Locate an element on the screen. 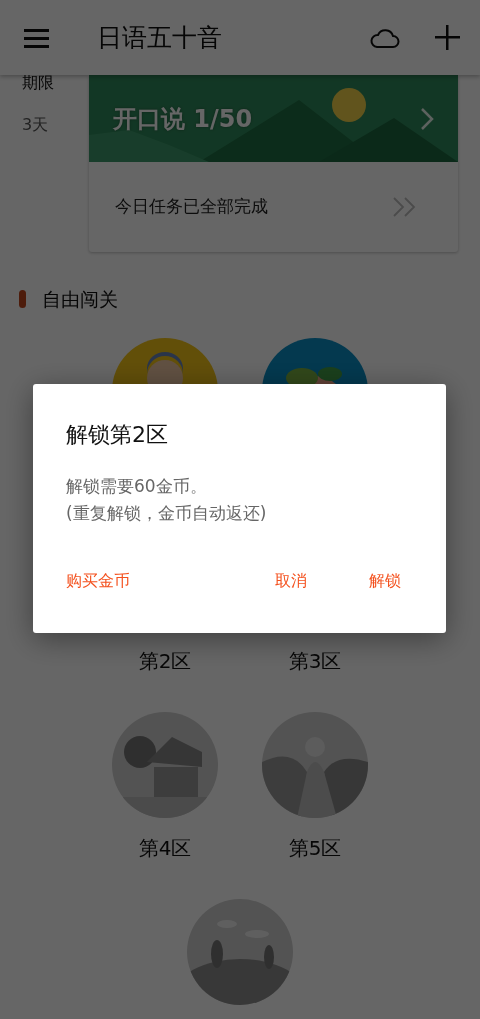 This screenshot has width=480, height=1019. add-button is located at coordinates (447, 37).